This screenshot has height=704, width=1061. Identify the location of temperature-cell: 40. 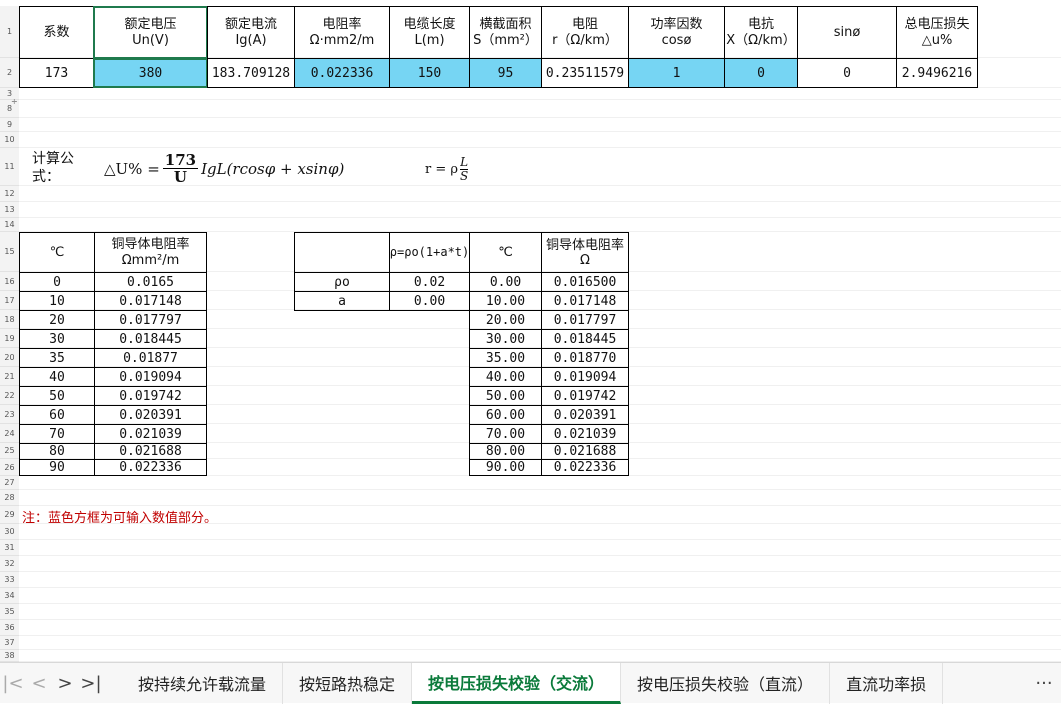
(57, 377).